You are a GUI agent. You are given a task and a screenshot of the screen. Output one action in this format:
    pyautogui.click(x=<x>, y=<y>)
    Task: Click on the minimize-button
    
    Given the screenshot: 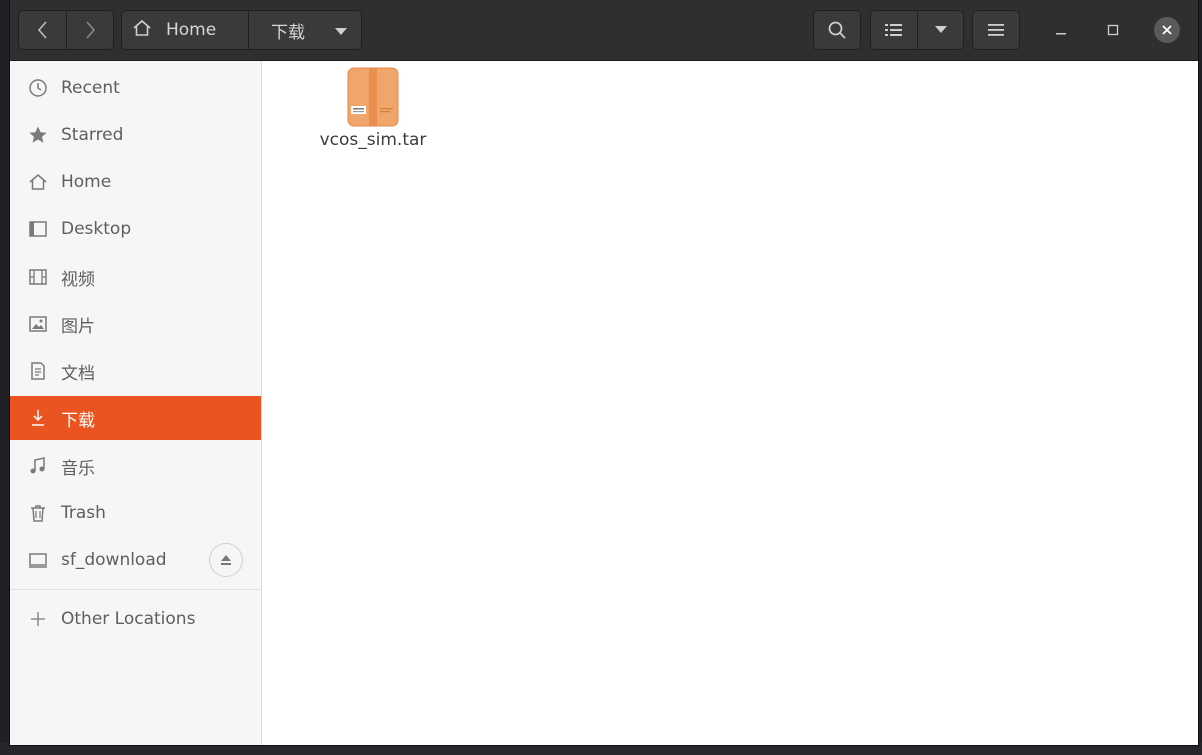 What is the action you would take?
    pyautogui.click(x=1061, y=30)
    